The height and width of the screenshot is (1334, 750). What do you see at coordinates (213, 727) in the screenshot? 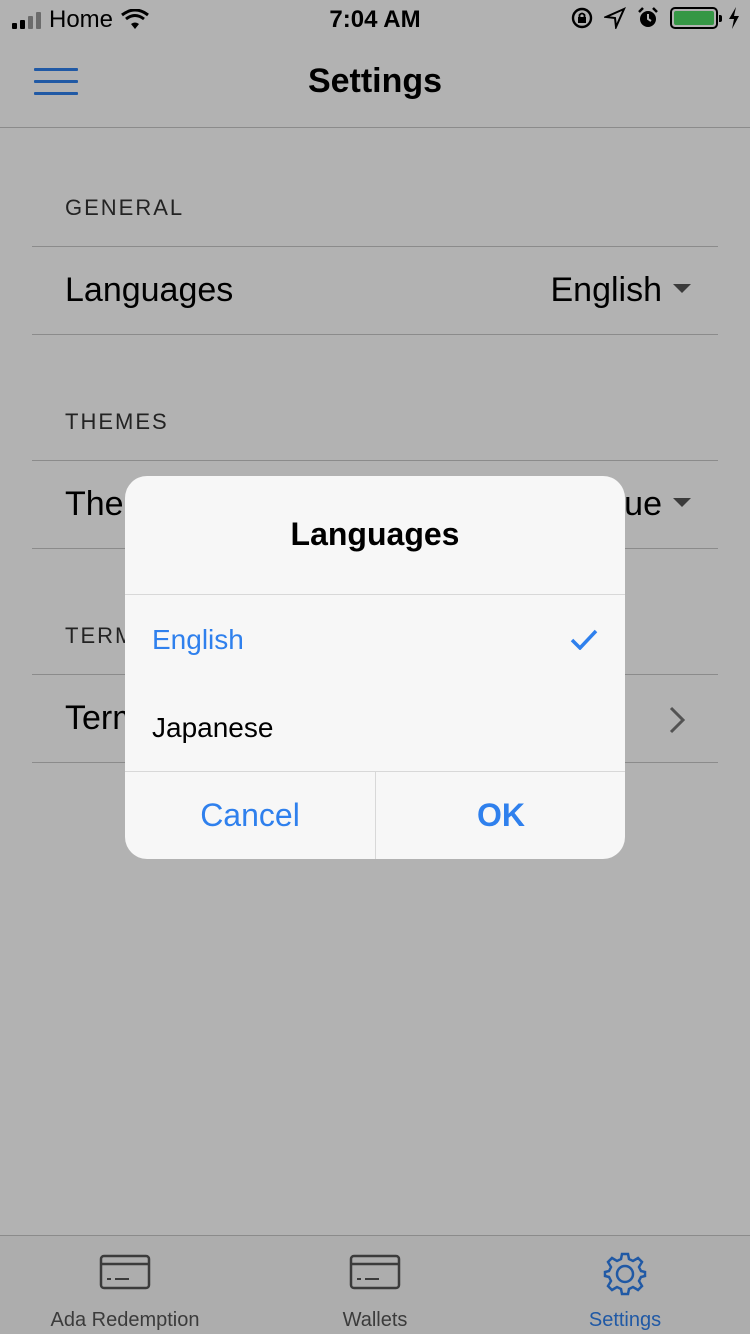
I see `option-label: Japanese` at bounding box center [213, 727].